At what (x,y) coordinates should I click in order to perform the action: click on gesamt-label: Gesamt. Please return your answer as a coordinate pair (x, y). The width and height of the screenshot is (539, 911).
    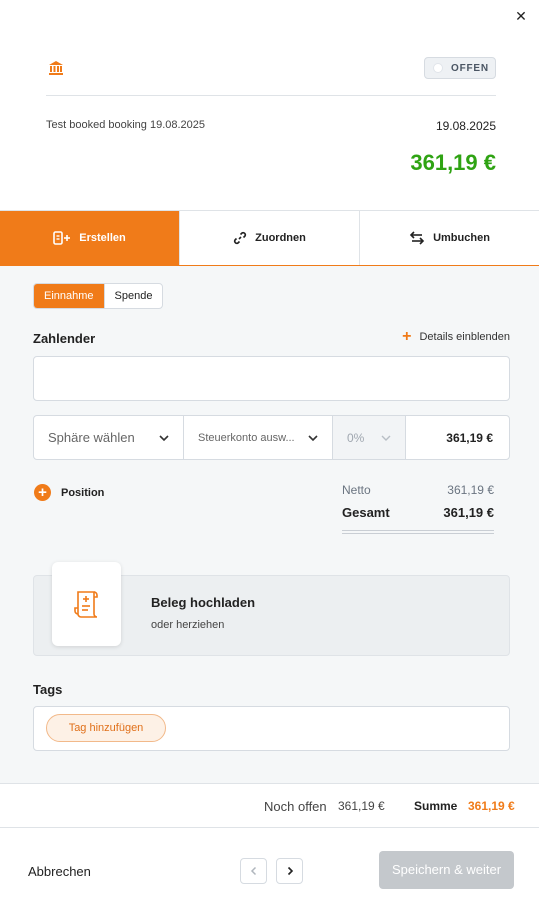
    Looking at the image, I should click on (366, 512).